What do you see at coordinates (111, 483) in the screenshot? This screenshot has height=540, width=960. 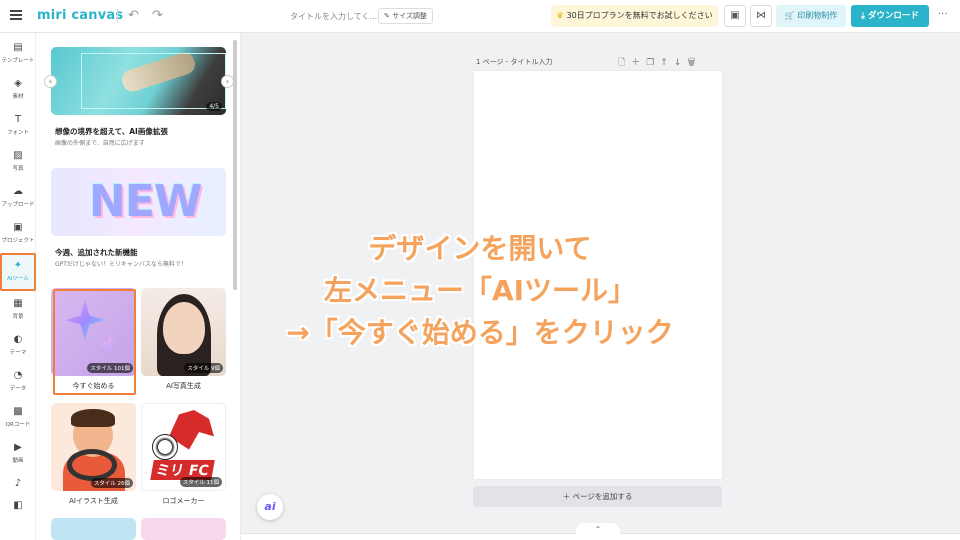 I see `style-count-badge: スタイル 26個` at bounding box center [111, 483].